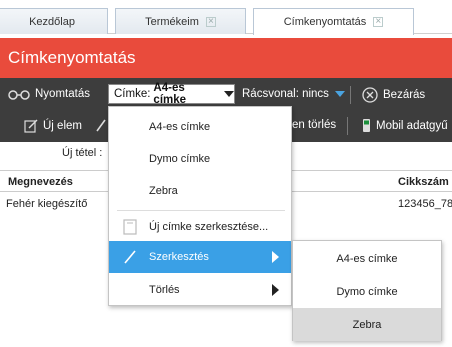  Describe the element at coordinates (130, 257) in the screenshot. I see `pencil-icon` at that location.